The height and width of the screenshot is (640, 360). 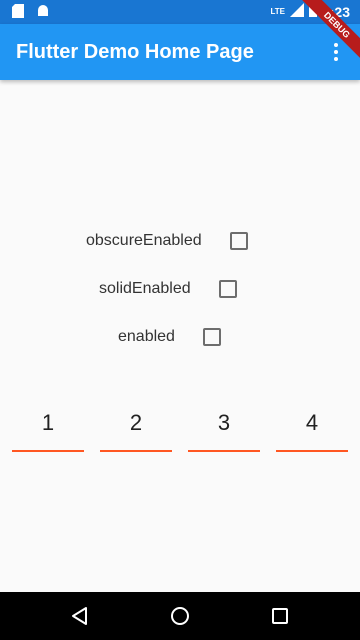 I want to click on home-icon, so click(x=180, y=616).